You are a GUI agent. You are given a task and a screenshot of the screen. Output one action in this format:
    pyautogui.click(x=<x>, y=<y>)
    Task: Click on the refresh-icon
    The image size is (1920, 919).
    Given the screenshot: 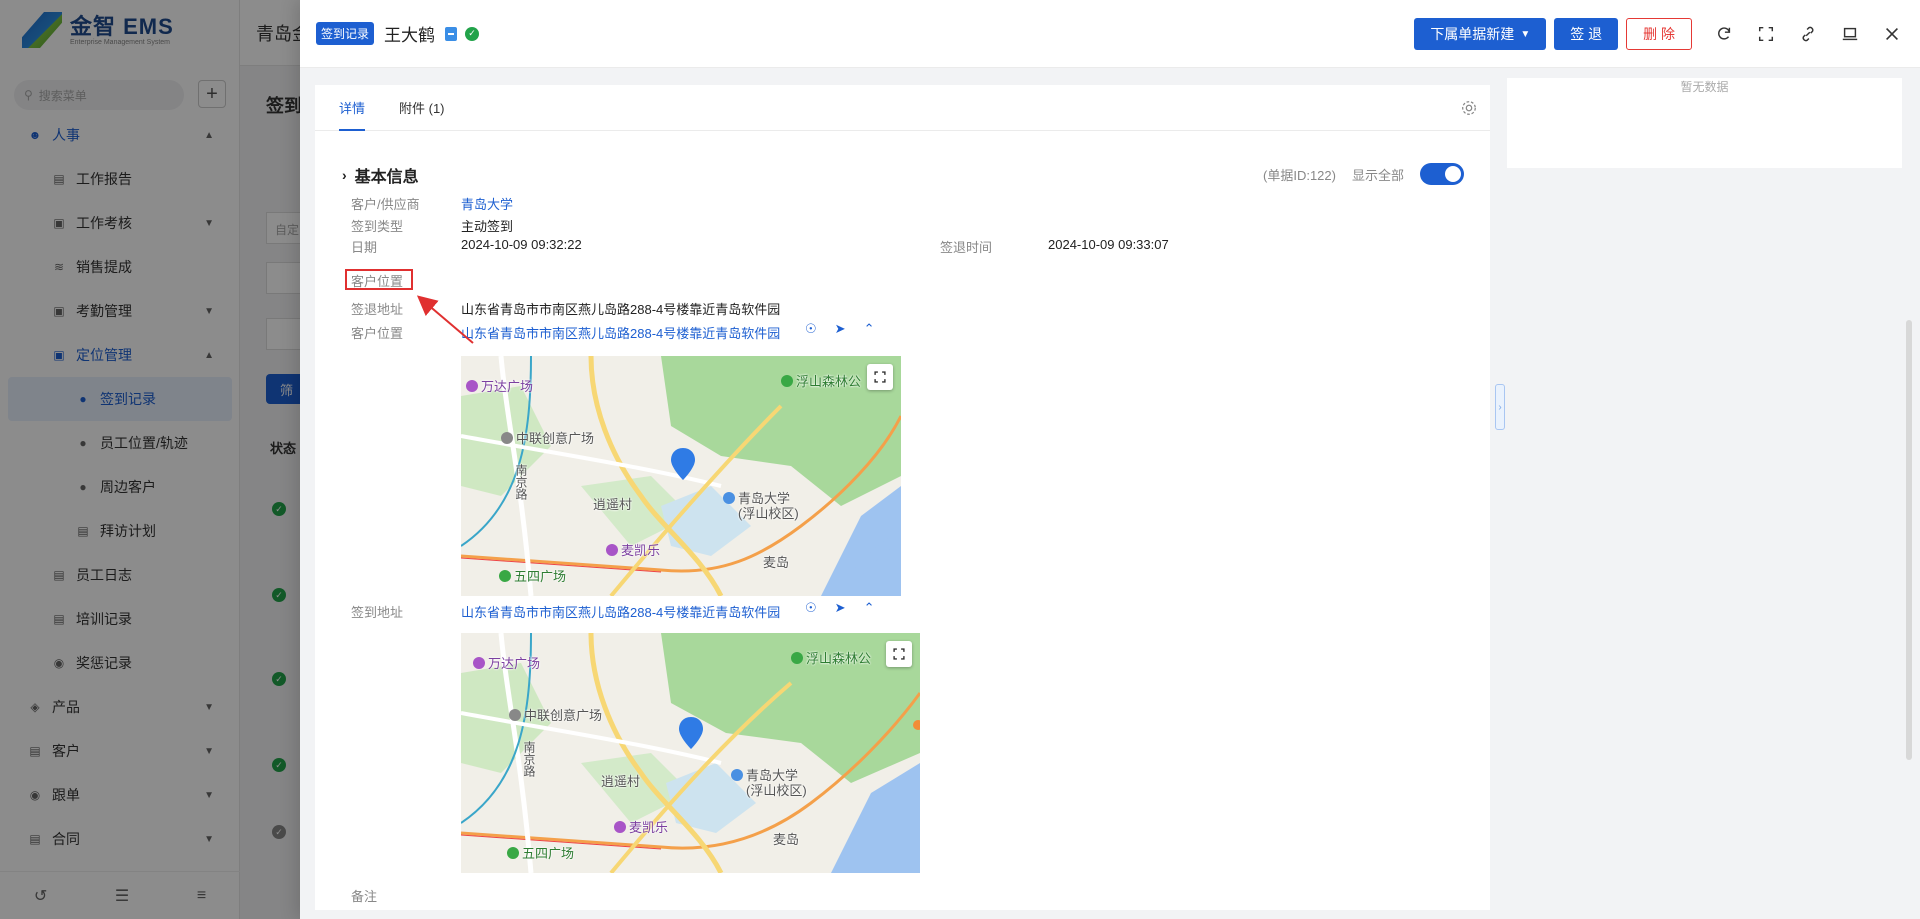 What is the action you would take?
    pyautogui.click(x=1724, y=34)
    